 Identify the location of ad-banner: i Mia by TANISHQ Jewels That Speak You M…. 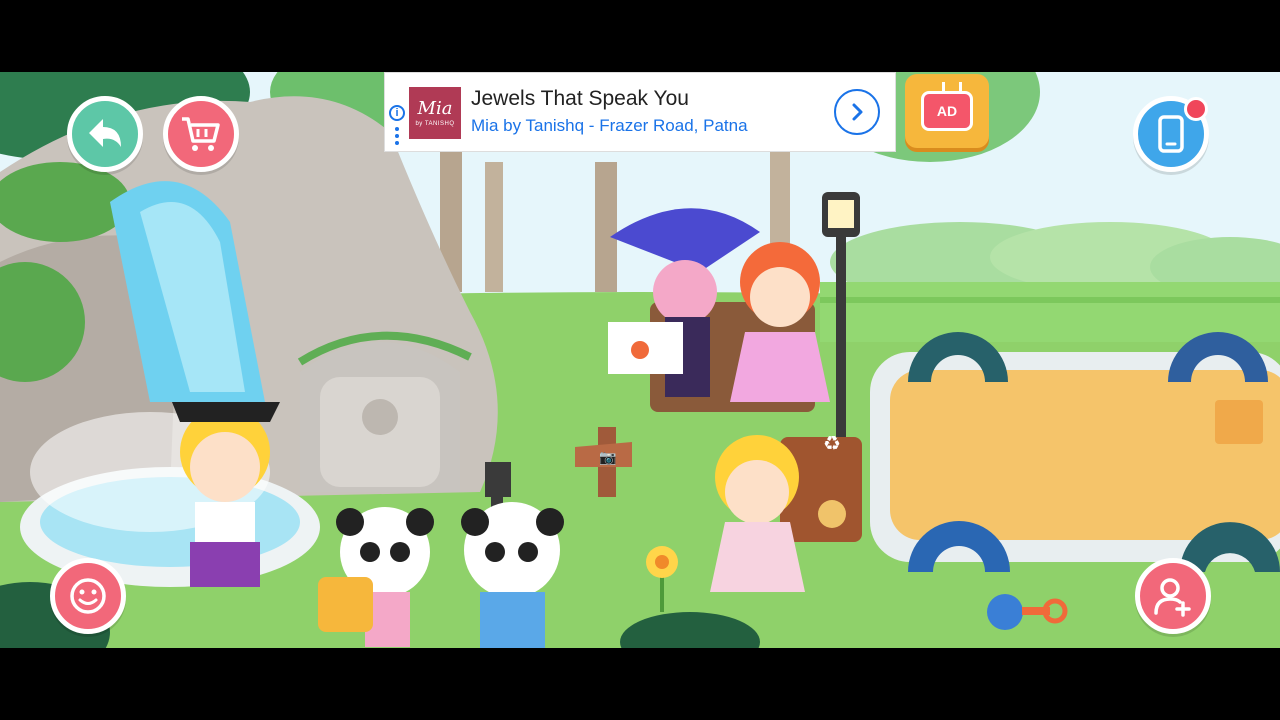
(640, 112).